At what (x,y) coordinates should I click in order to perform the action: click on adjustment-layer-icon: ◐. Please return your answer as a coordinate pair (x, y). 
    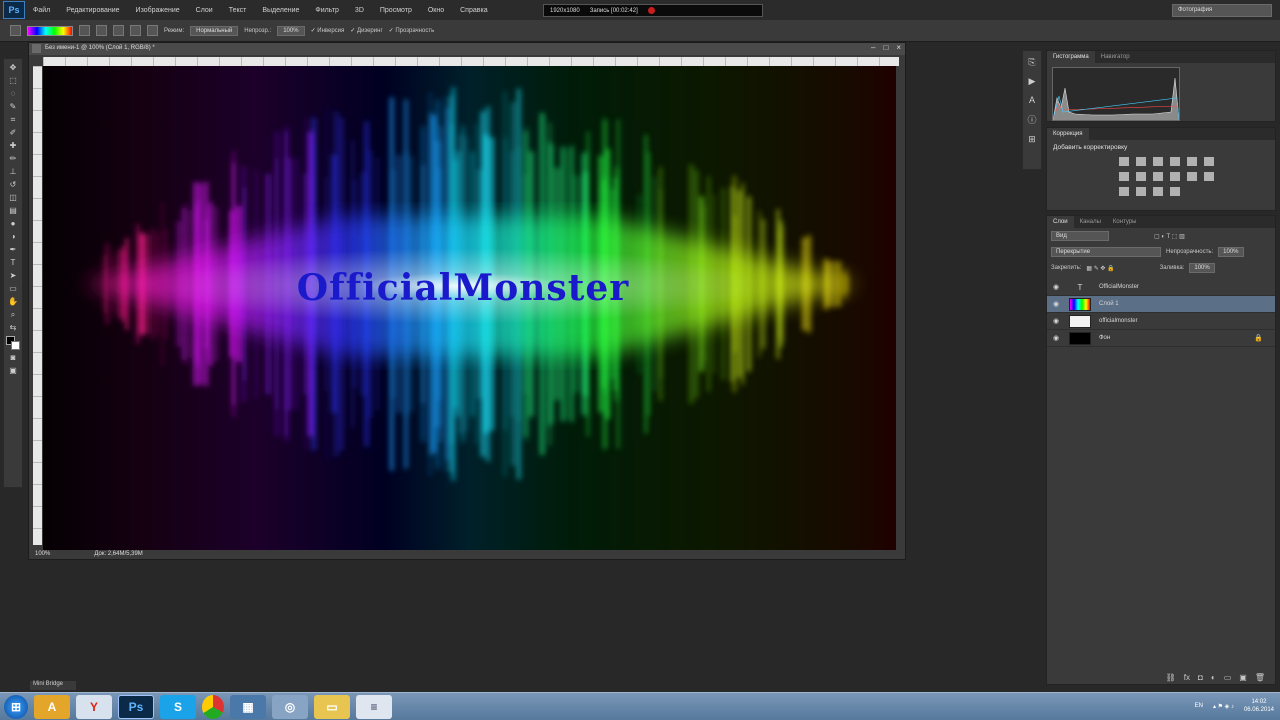
    Looking at the image, I should click on (1213, 677).